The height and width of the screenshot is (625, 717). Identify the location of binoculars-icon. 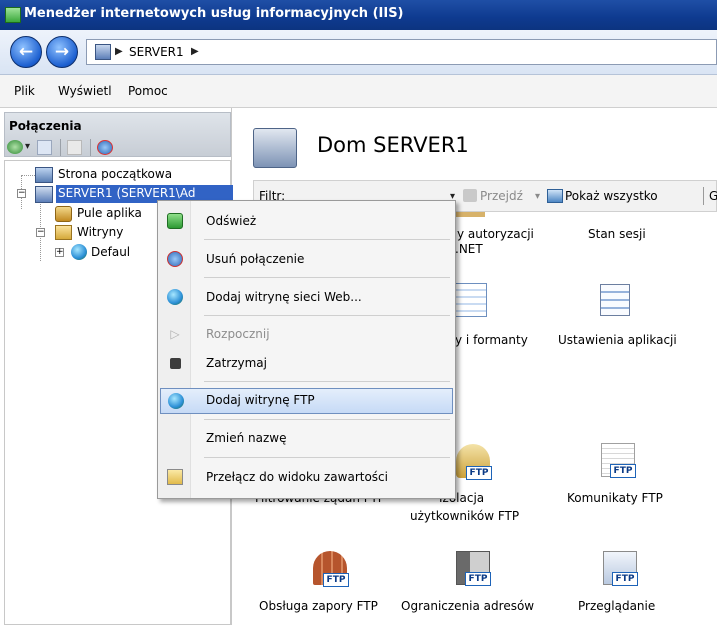
(470, 195).